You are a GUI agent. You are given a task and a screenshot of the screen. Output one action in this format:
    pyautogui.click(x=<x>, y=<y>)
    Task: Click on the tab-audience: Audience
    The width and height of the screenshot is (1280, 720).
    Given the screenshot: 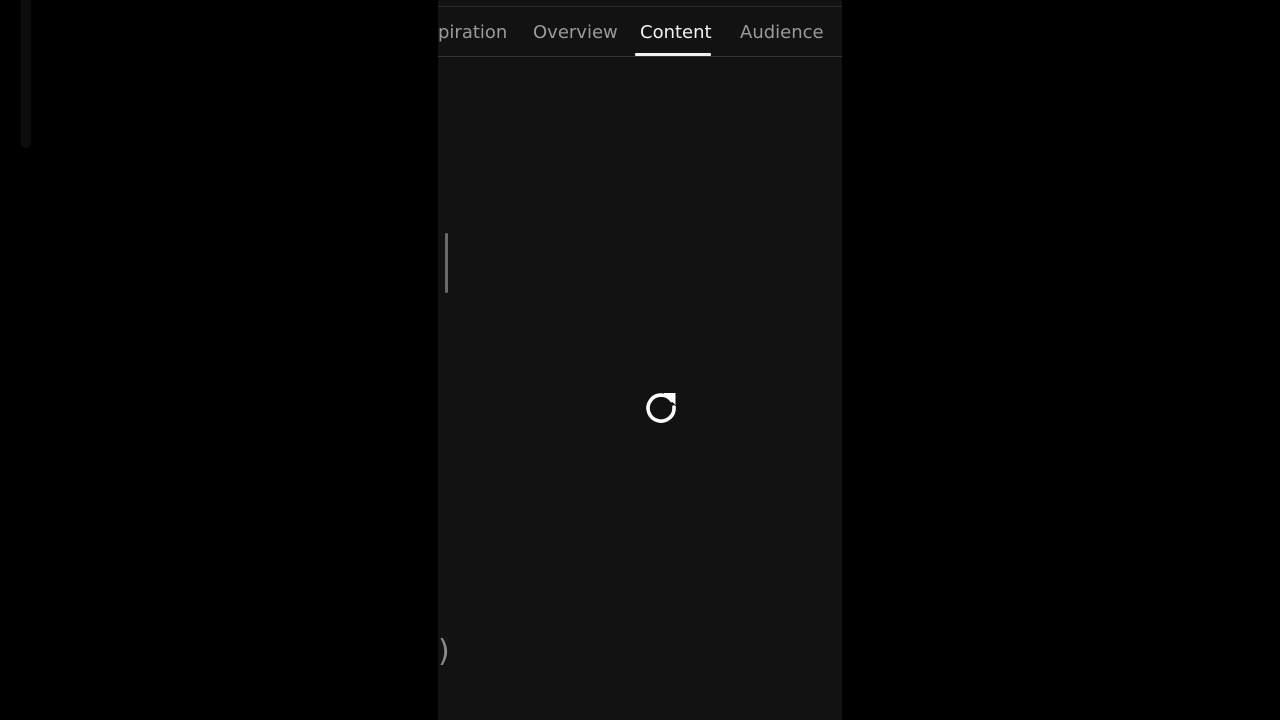 What is the action you would take?
    pyautogui.click(x=782, y=33)
    